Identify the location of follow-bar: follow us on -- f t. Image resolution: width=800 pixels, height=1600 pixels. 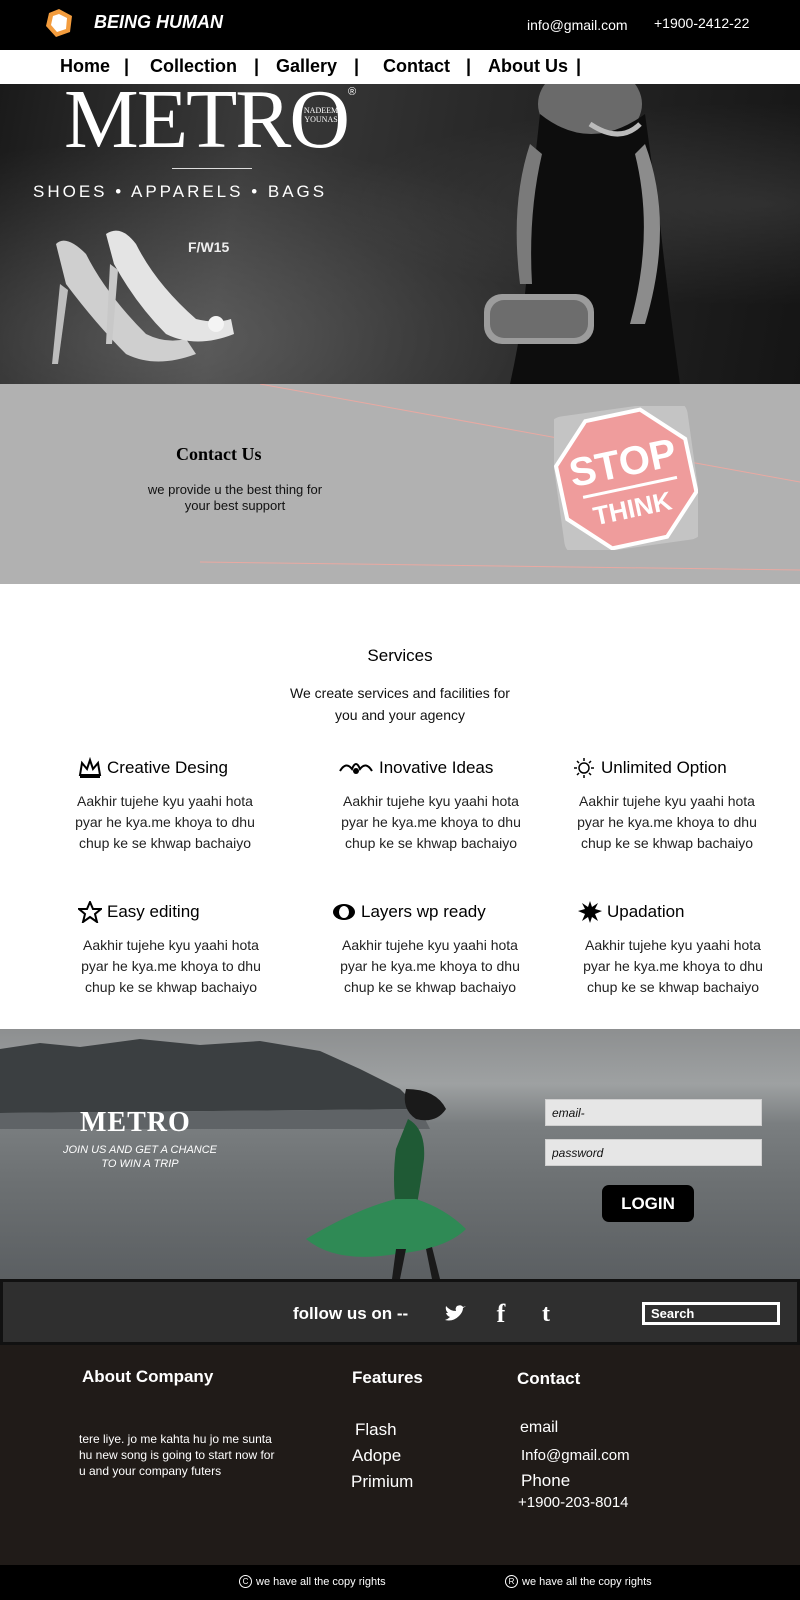
(400, 1312).